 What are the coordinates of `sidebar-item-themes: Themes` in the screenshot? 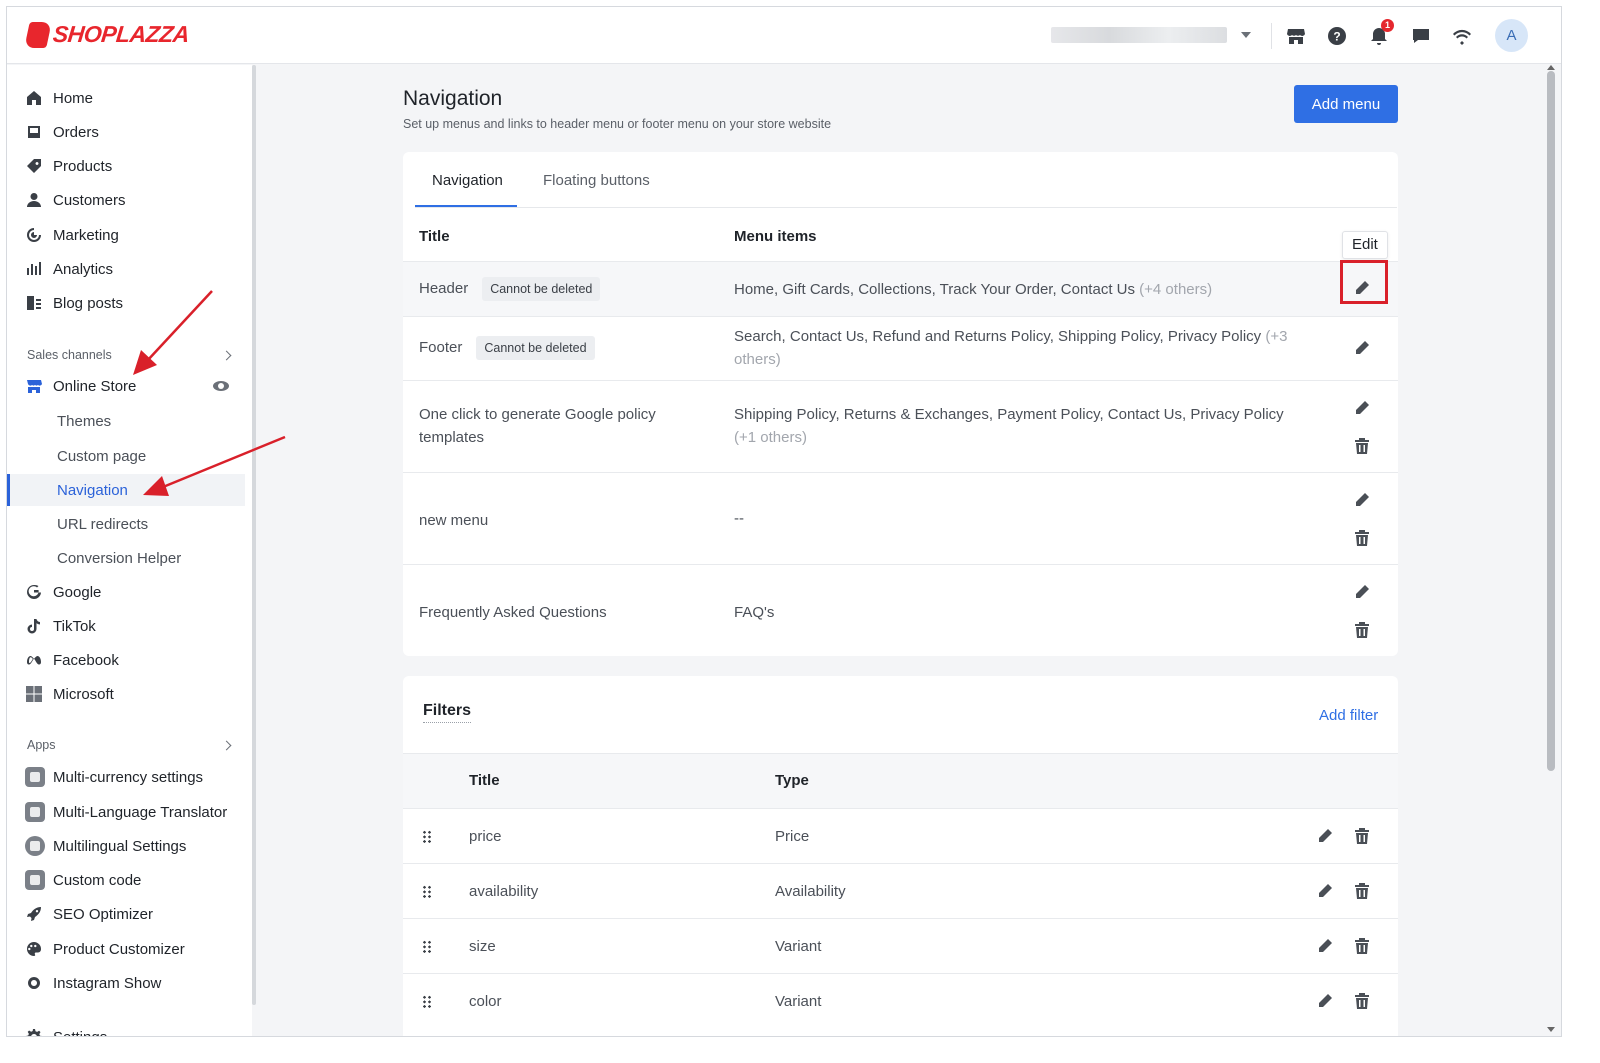 It's located at (126, 421).